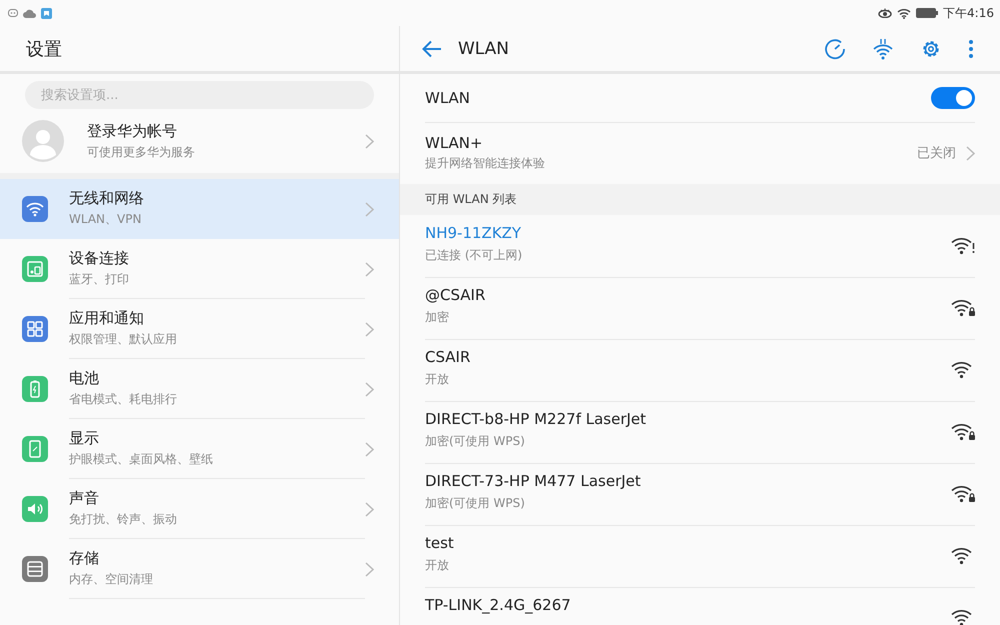  What do you see at coordinates (883, 49) in the screenshot?
I see `wifi-direct-icon` at bounding box center [883, 49].